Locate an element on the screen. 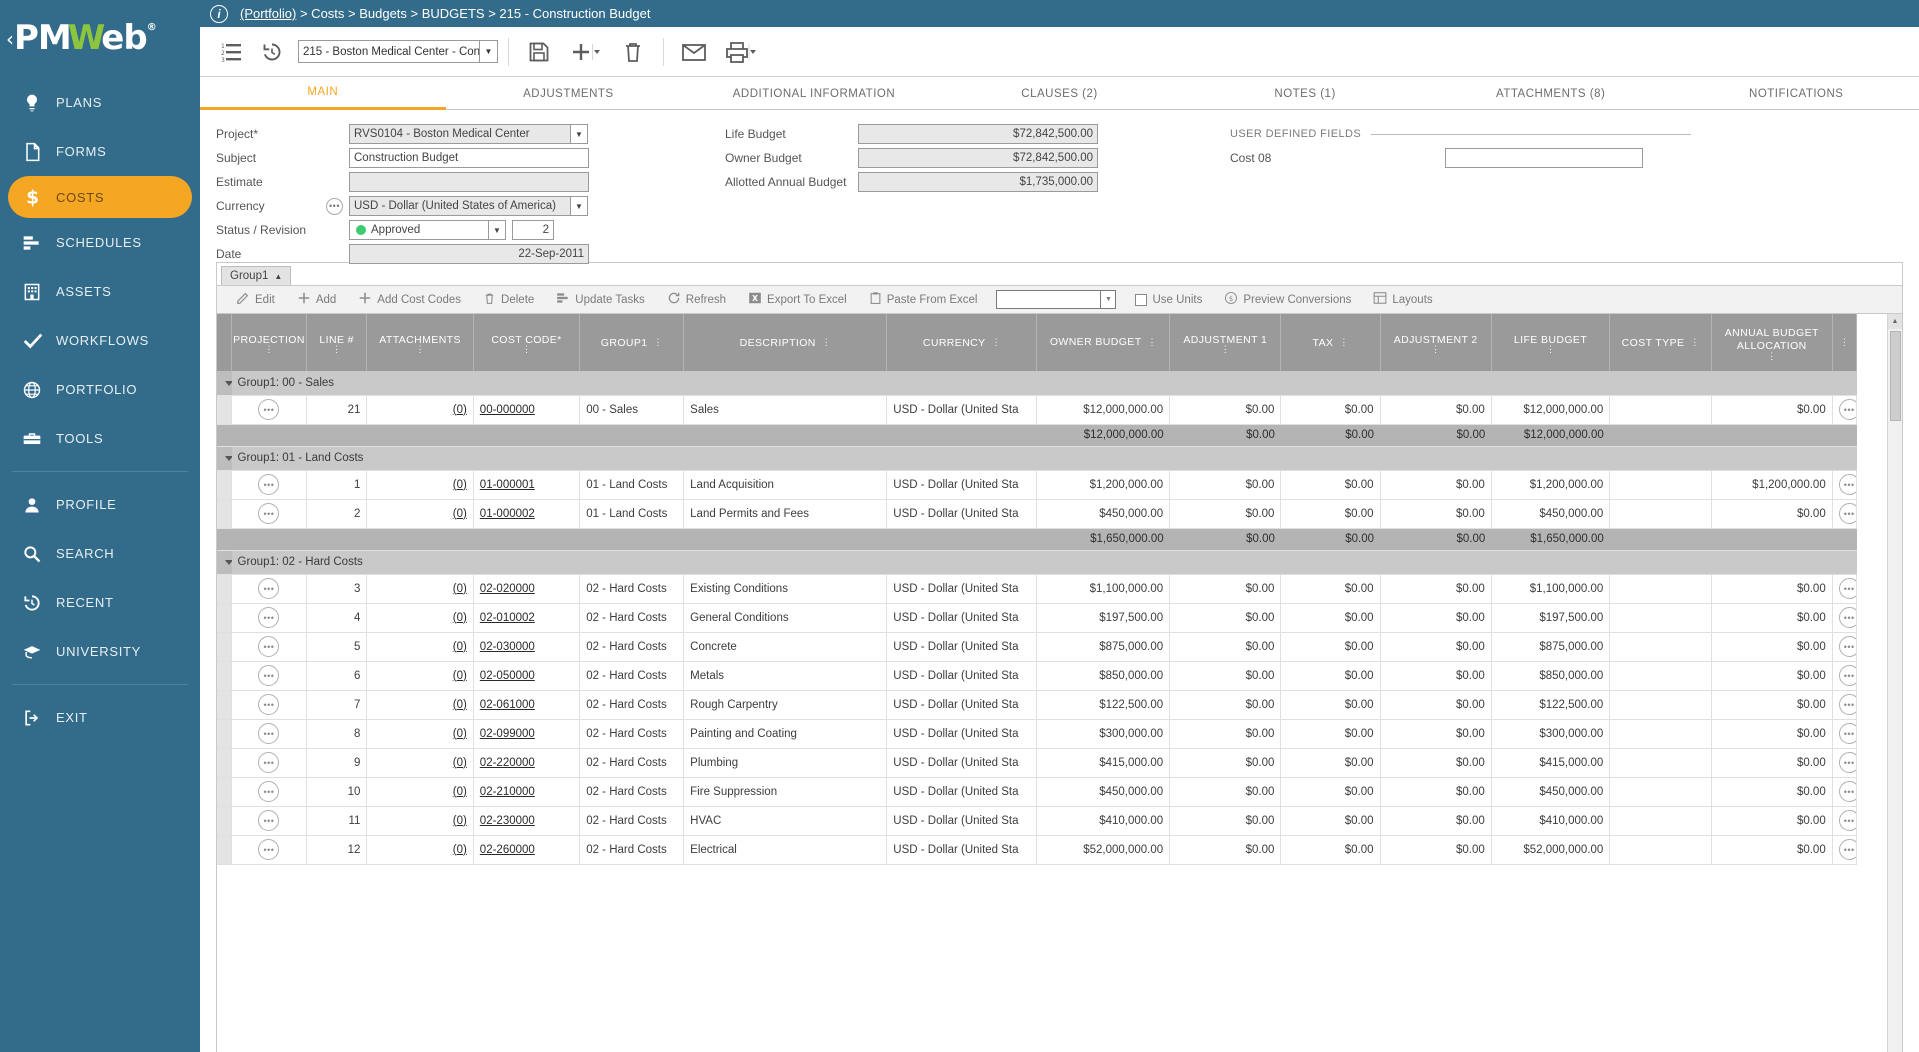  tab-main: MAIN is located at coordinates (323, 93).